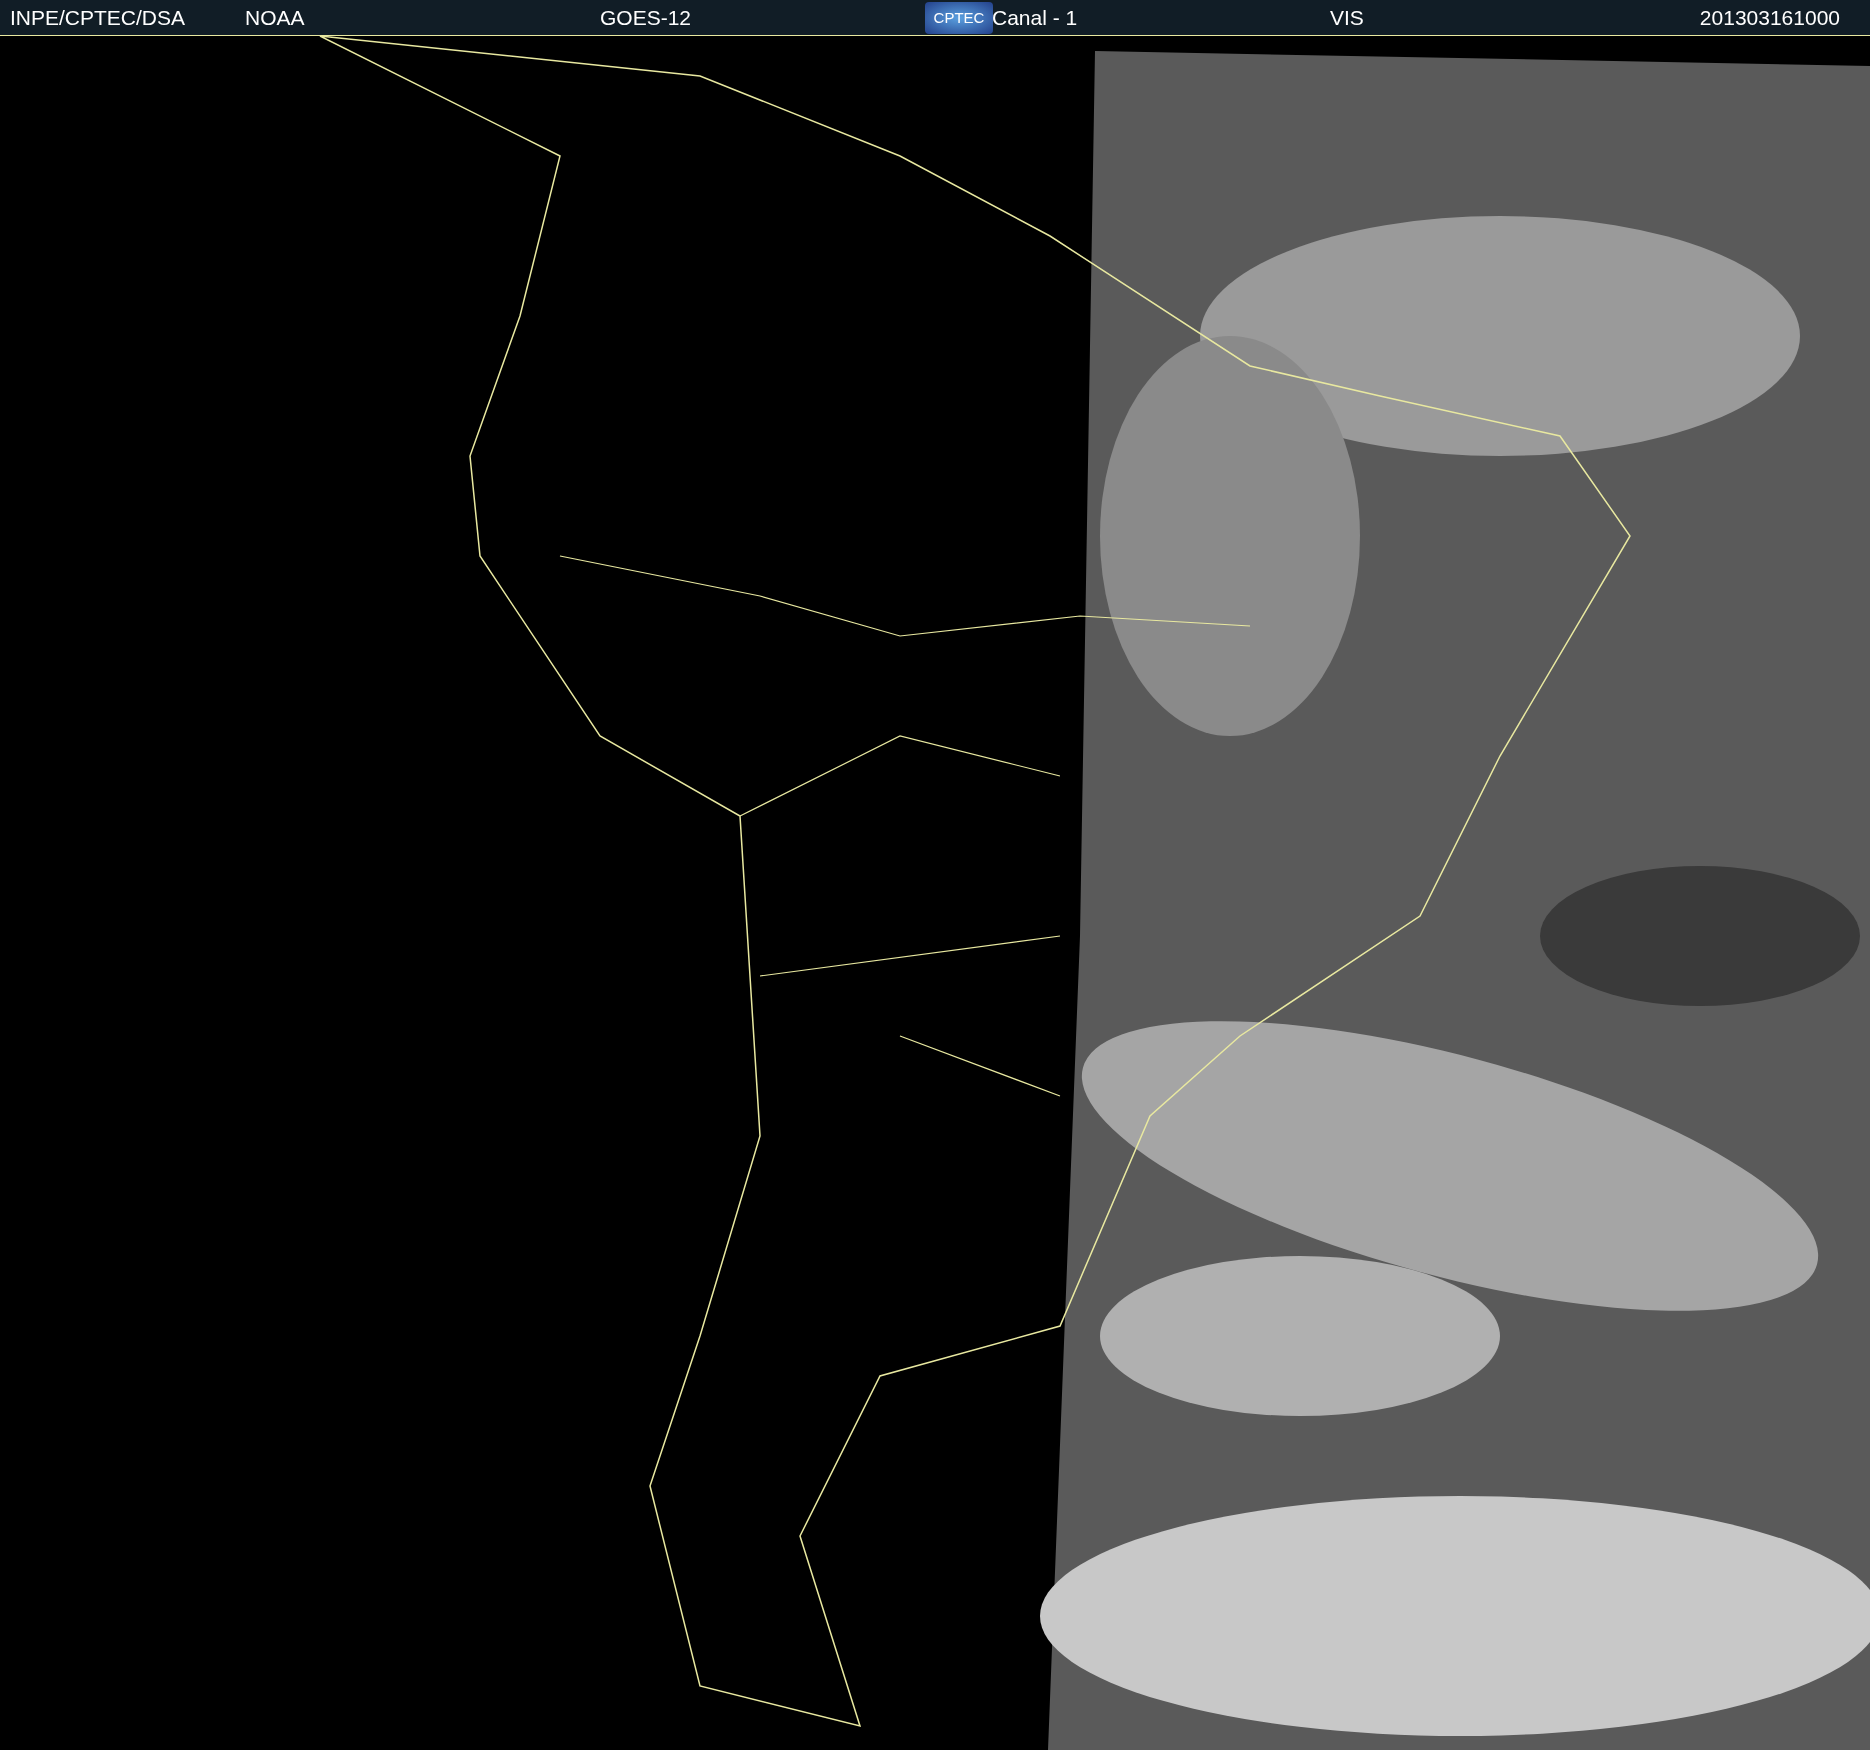  I want to click on logo: CPTEC, so click(959, 17).